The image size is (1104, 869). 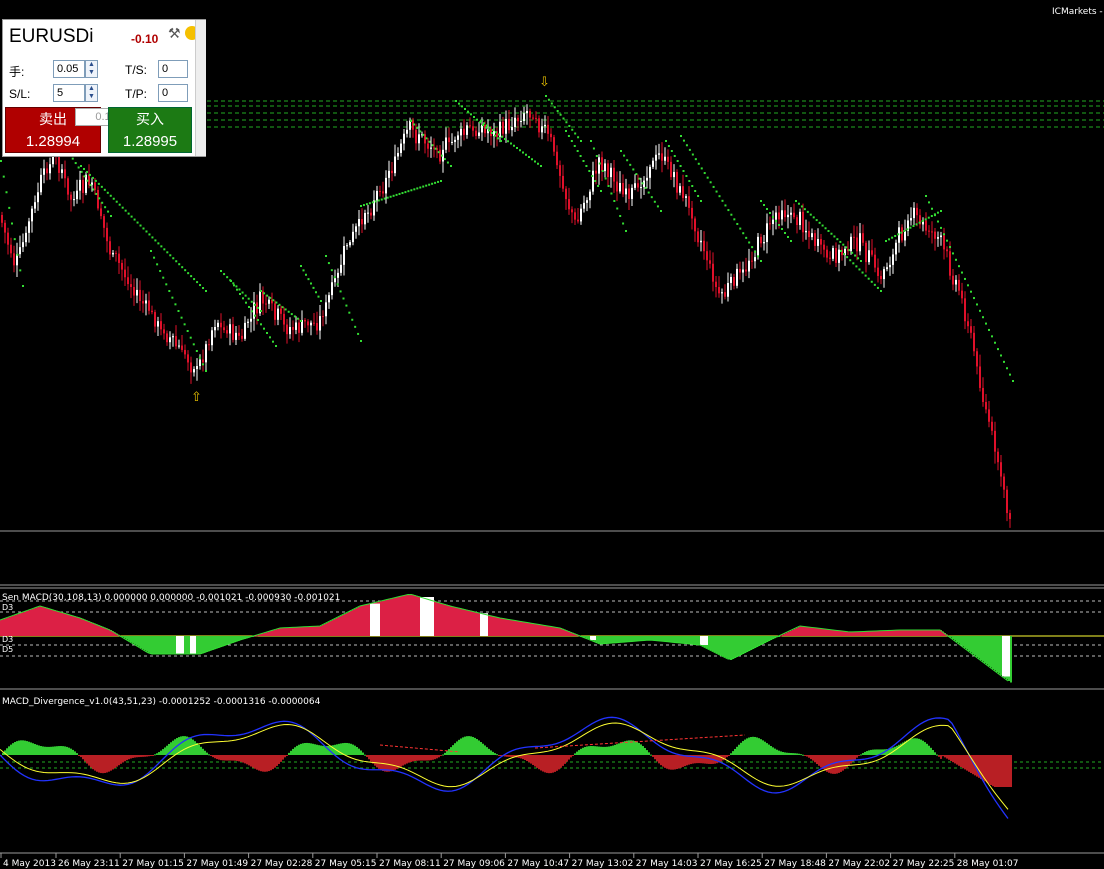 What do you see at coordinates (200, 88) in the screenshot?
I see `panel-scrollbar` at bounding box center [200, 88].